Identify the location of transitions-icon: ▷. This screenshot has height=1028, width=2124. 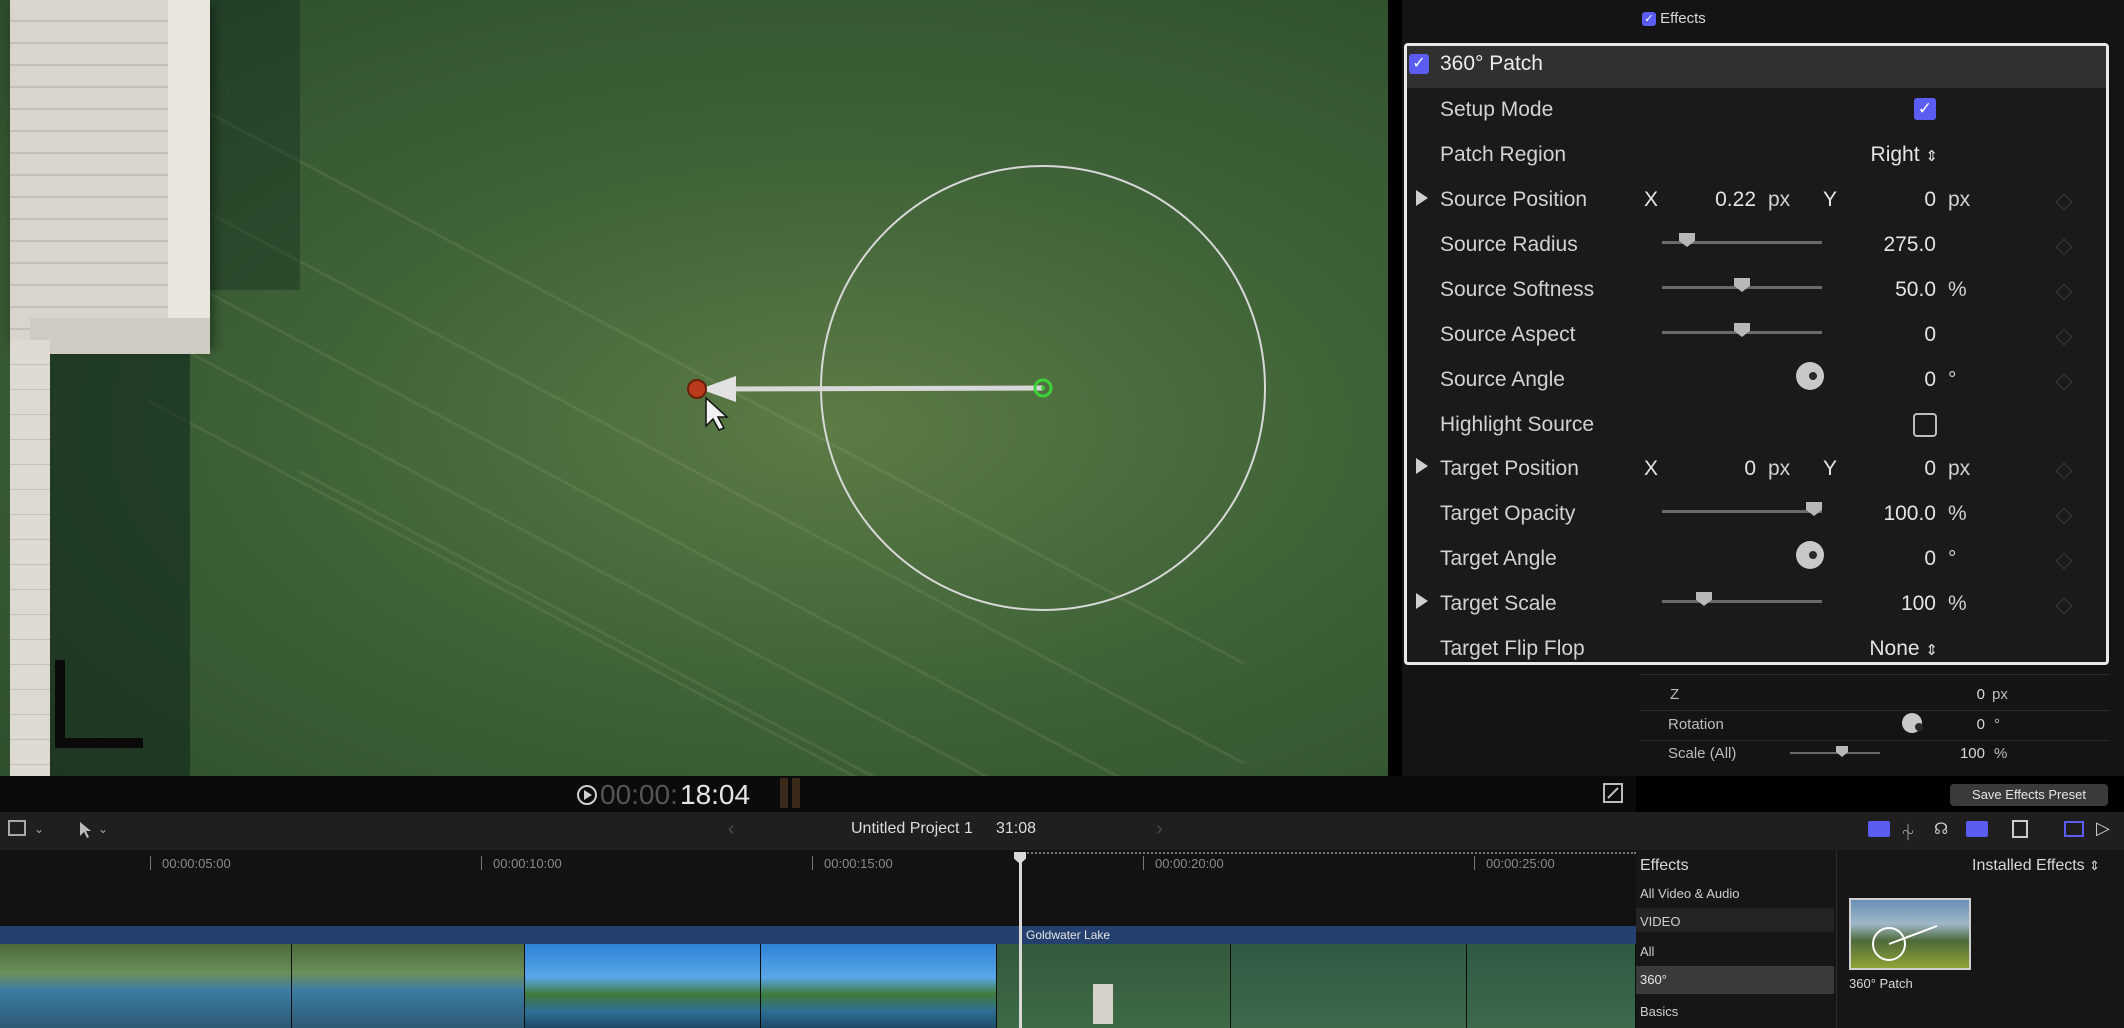
(2103, 828).